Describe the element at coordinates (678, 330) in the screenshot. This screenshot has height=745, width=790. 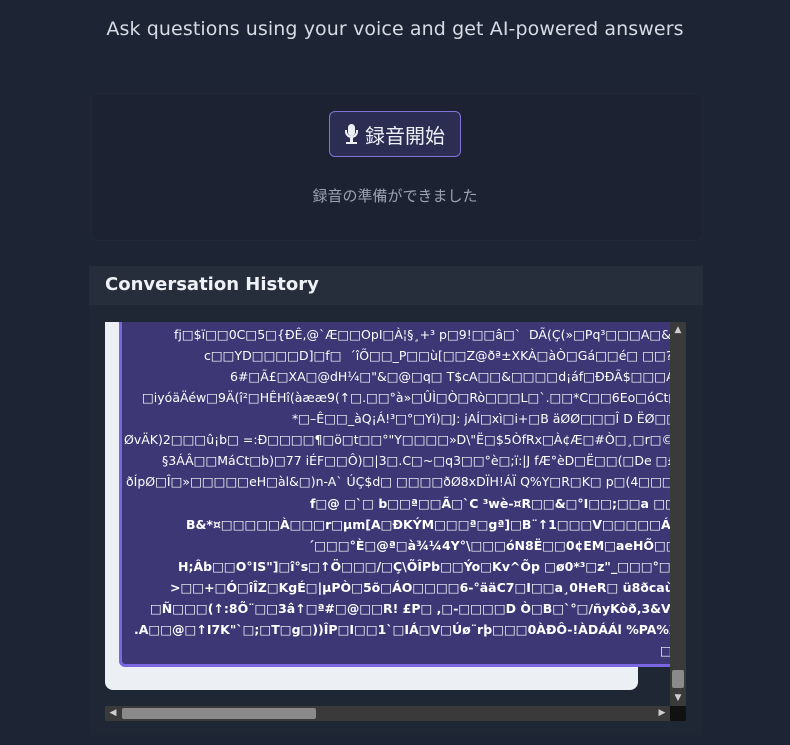
I see `scroll-up-arrow-icon: ▲` at that location.